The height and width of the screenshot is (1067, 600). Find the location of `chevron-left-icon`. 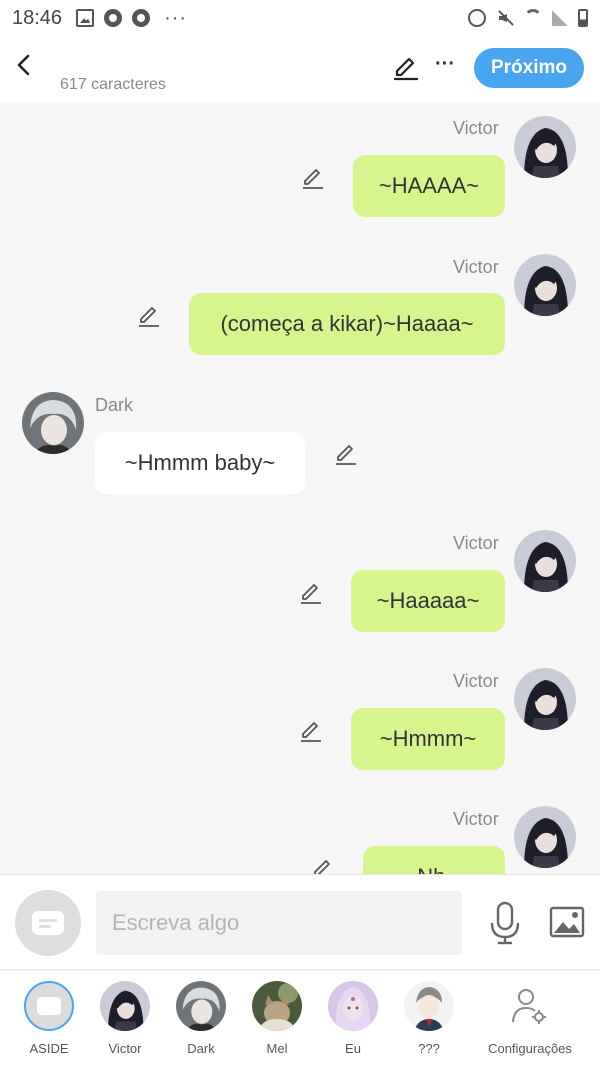

chevron-left-icon is located at coordinates (23, 65).